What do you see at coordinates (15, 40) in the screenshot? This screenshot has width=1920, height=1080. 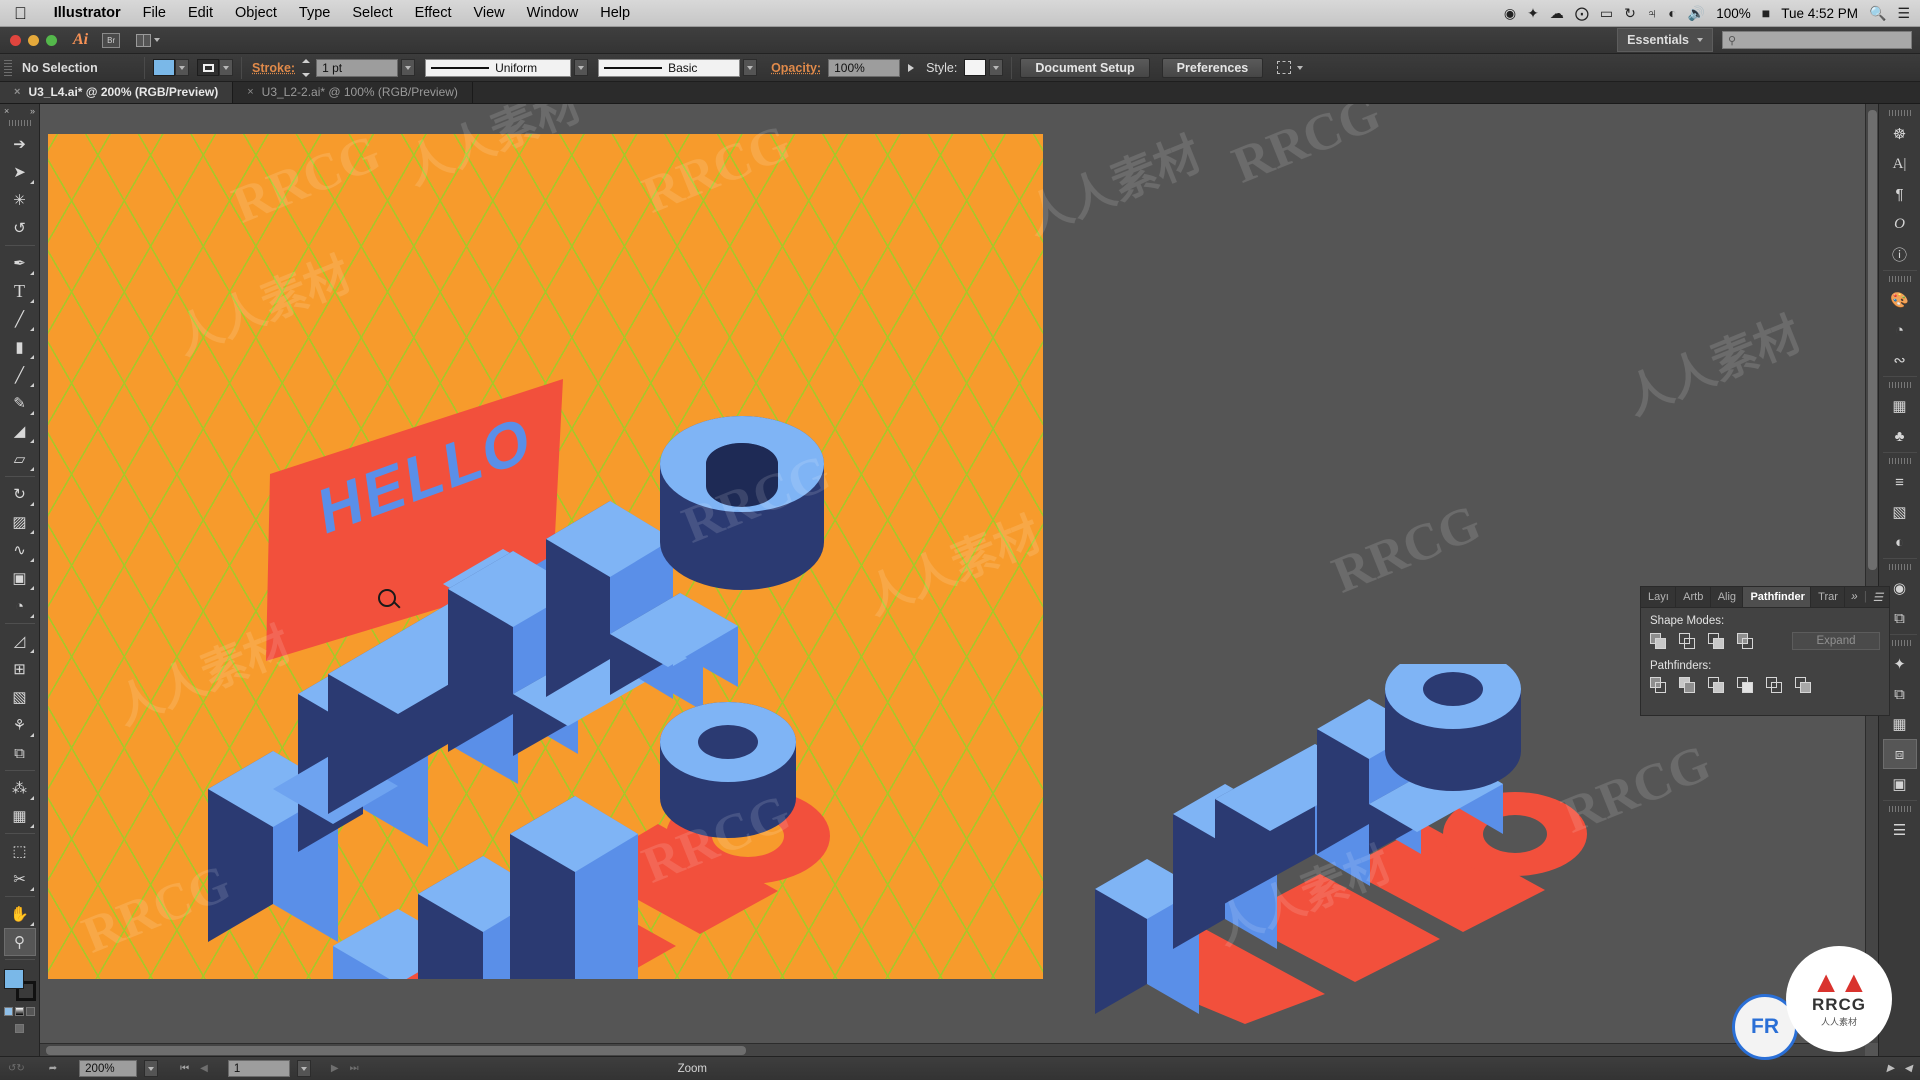 I see `close-window-button` at bounding box center [15, 40].